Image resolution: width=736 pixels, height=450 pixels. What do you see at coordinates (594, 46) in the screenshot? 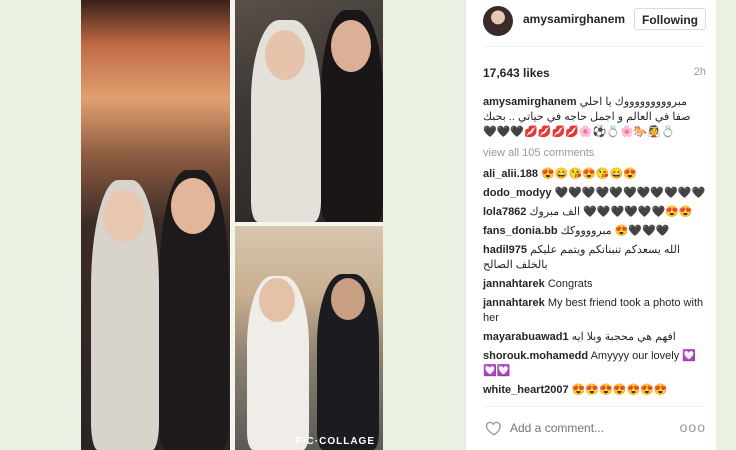
I see `header-divider` at bounding box center [594, 46].